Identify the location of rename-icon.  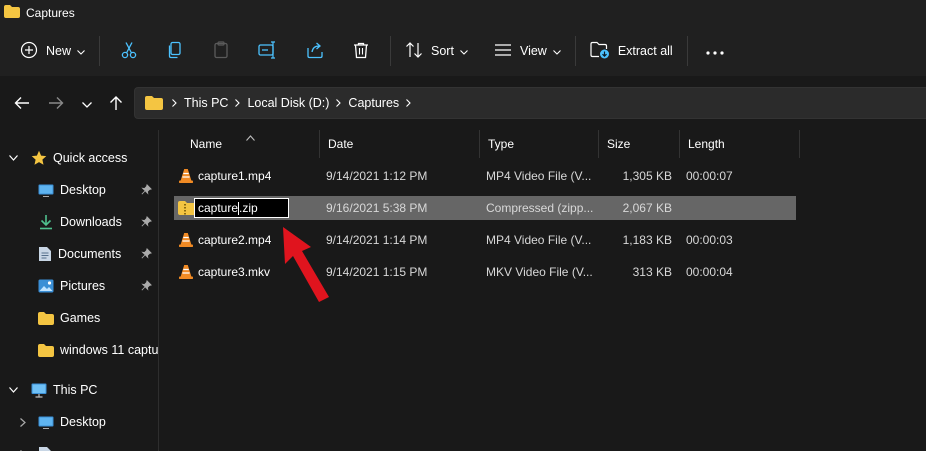
(268, 51).